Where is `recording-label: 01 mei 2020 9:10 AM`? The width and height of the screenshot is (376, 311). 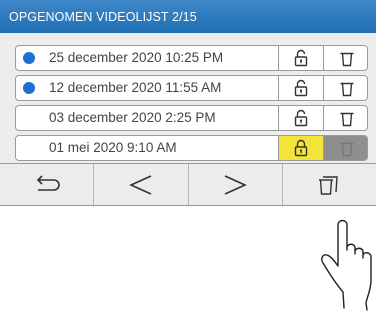
recording-label: 01 mei 2020 9:10 AM is located at coordinates (113, 147).